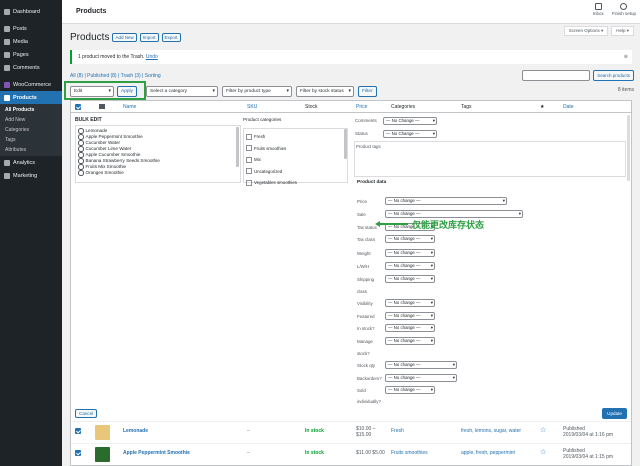  I want to click on menu-woocommerce: WooCommerce, so click(31, 84).